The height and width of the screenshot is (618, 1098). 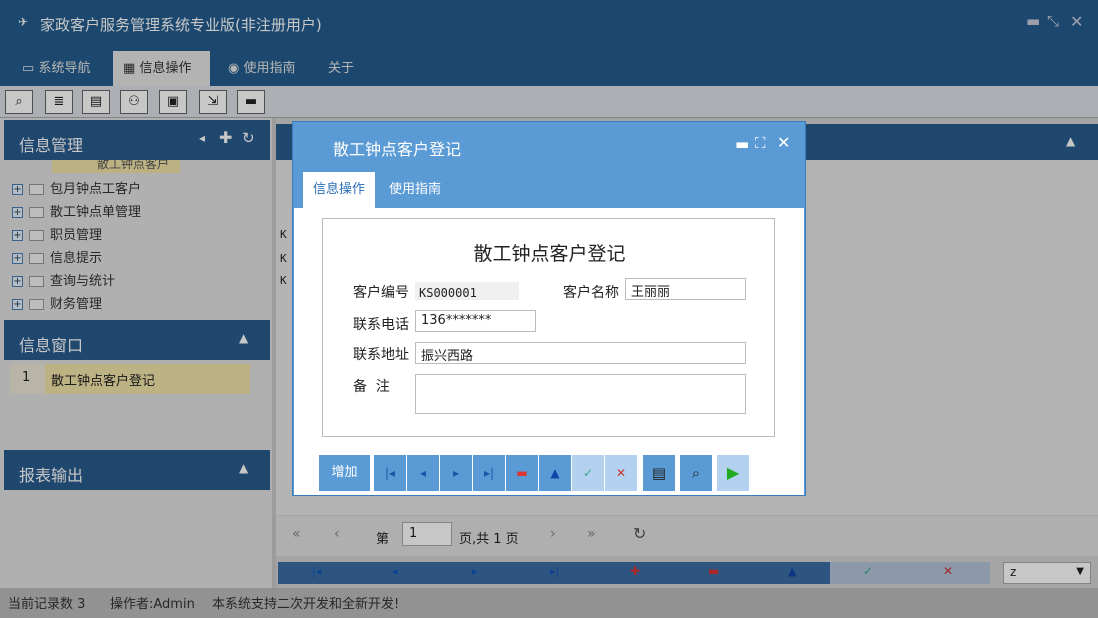 I want to click on customer-name-field: 王丽丽, so click(x=685, y=289).